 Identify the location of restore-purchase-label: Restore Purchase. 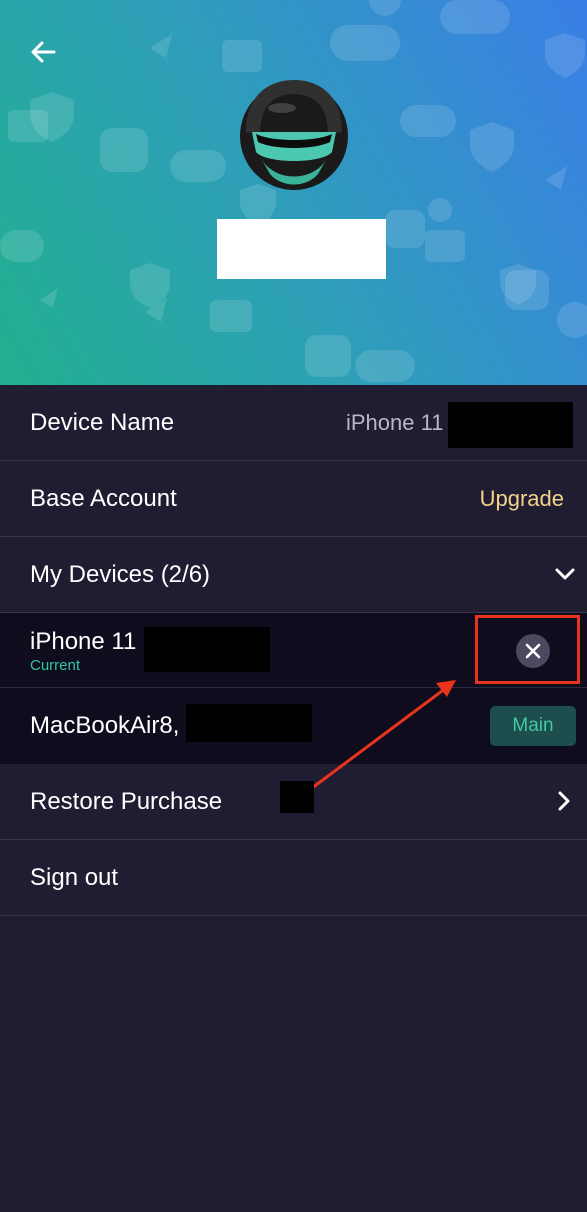
(126, 801).